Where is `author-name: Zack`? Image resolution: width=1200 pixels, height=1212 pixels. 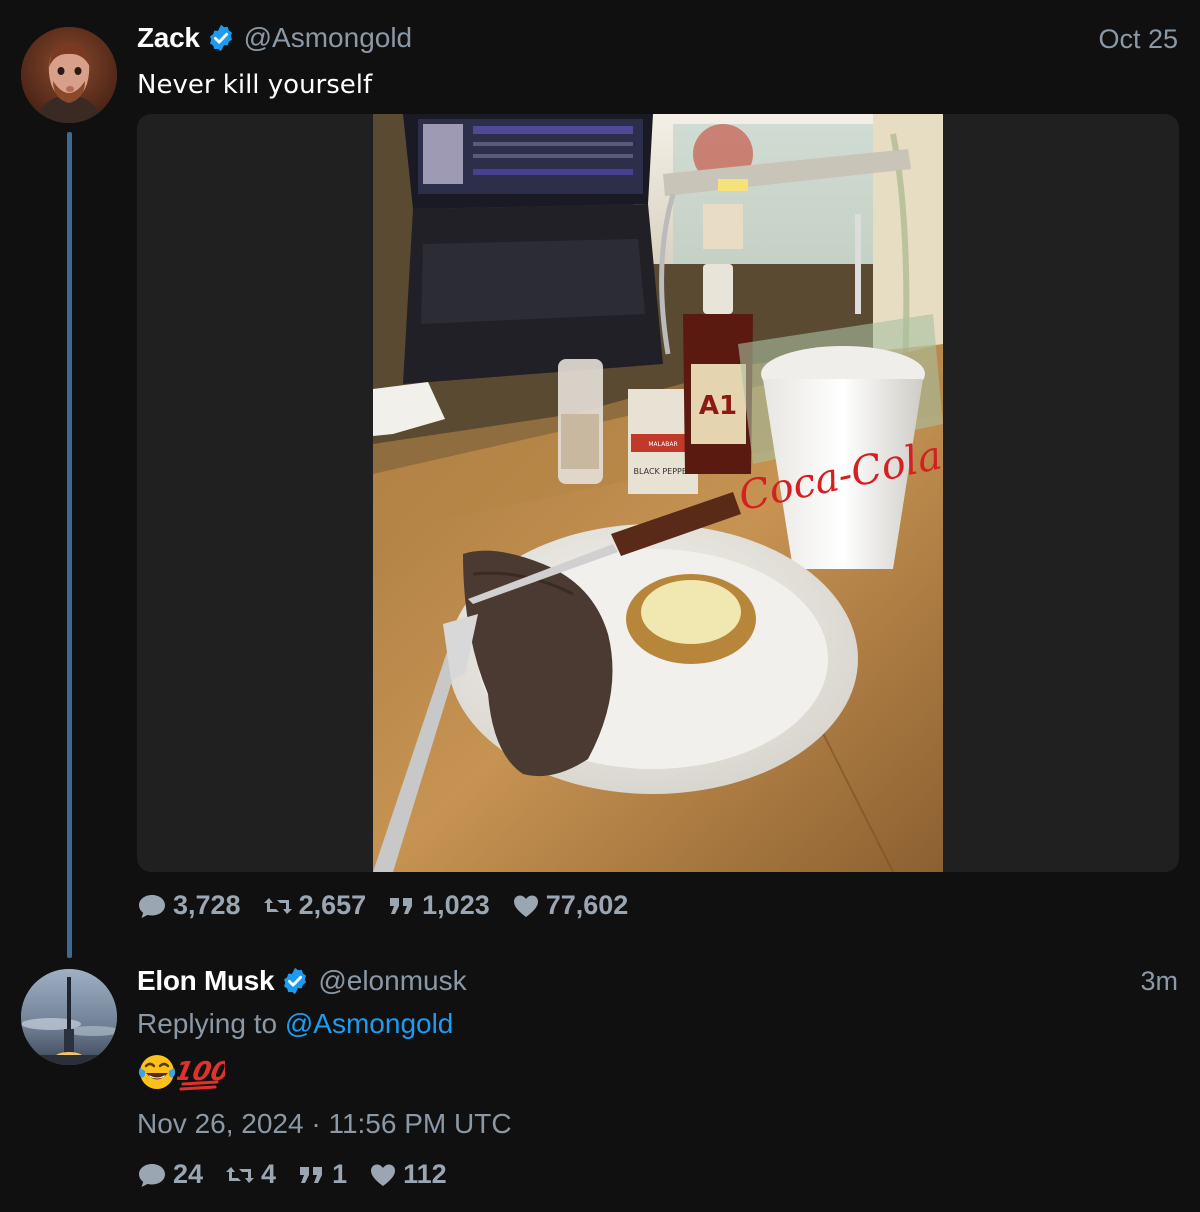 author-name: Zack is located at coordinates (168, 38).